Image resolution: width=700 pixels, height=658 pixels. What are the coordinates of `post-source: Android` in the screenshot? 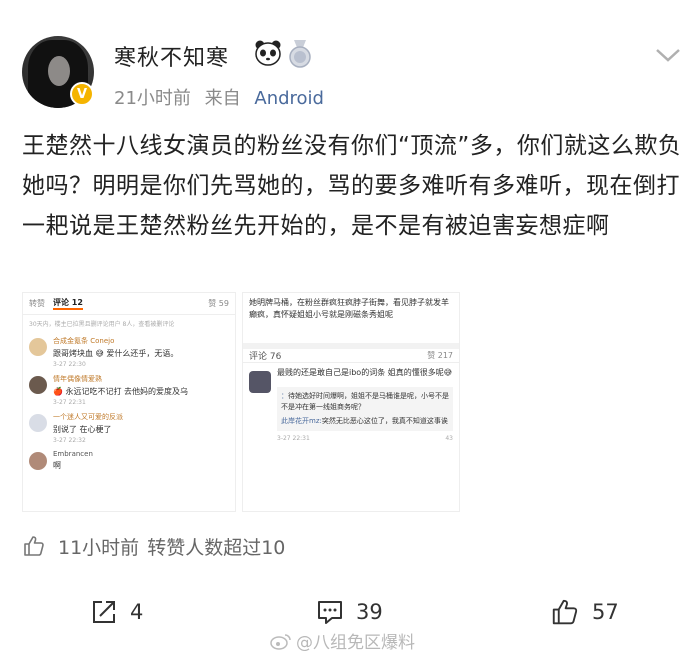 It's located at (289, 98).